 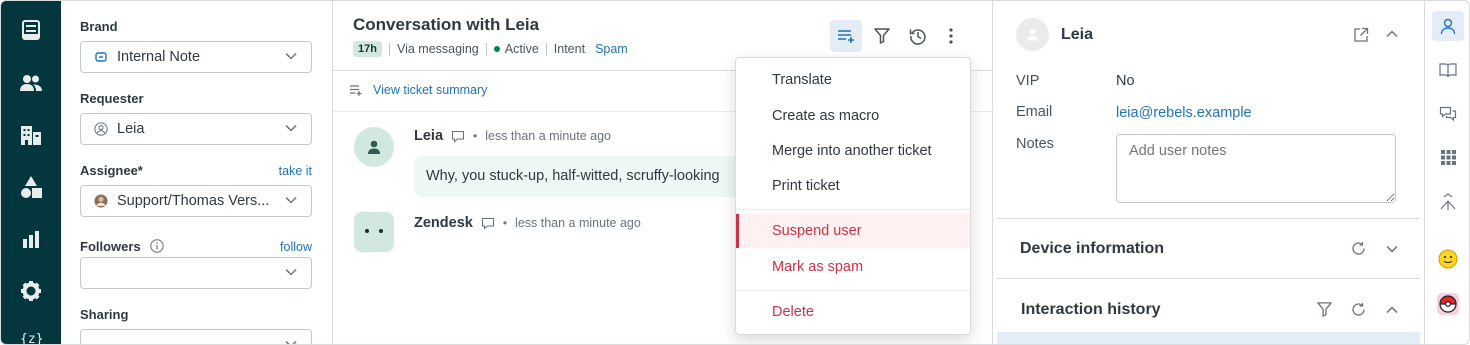 I want to click on followers-label: Followers, so click(x=122, y=246).